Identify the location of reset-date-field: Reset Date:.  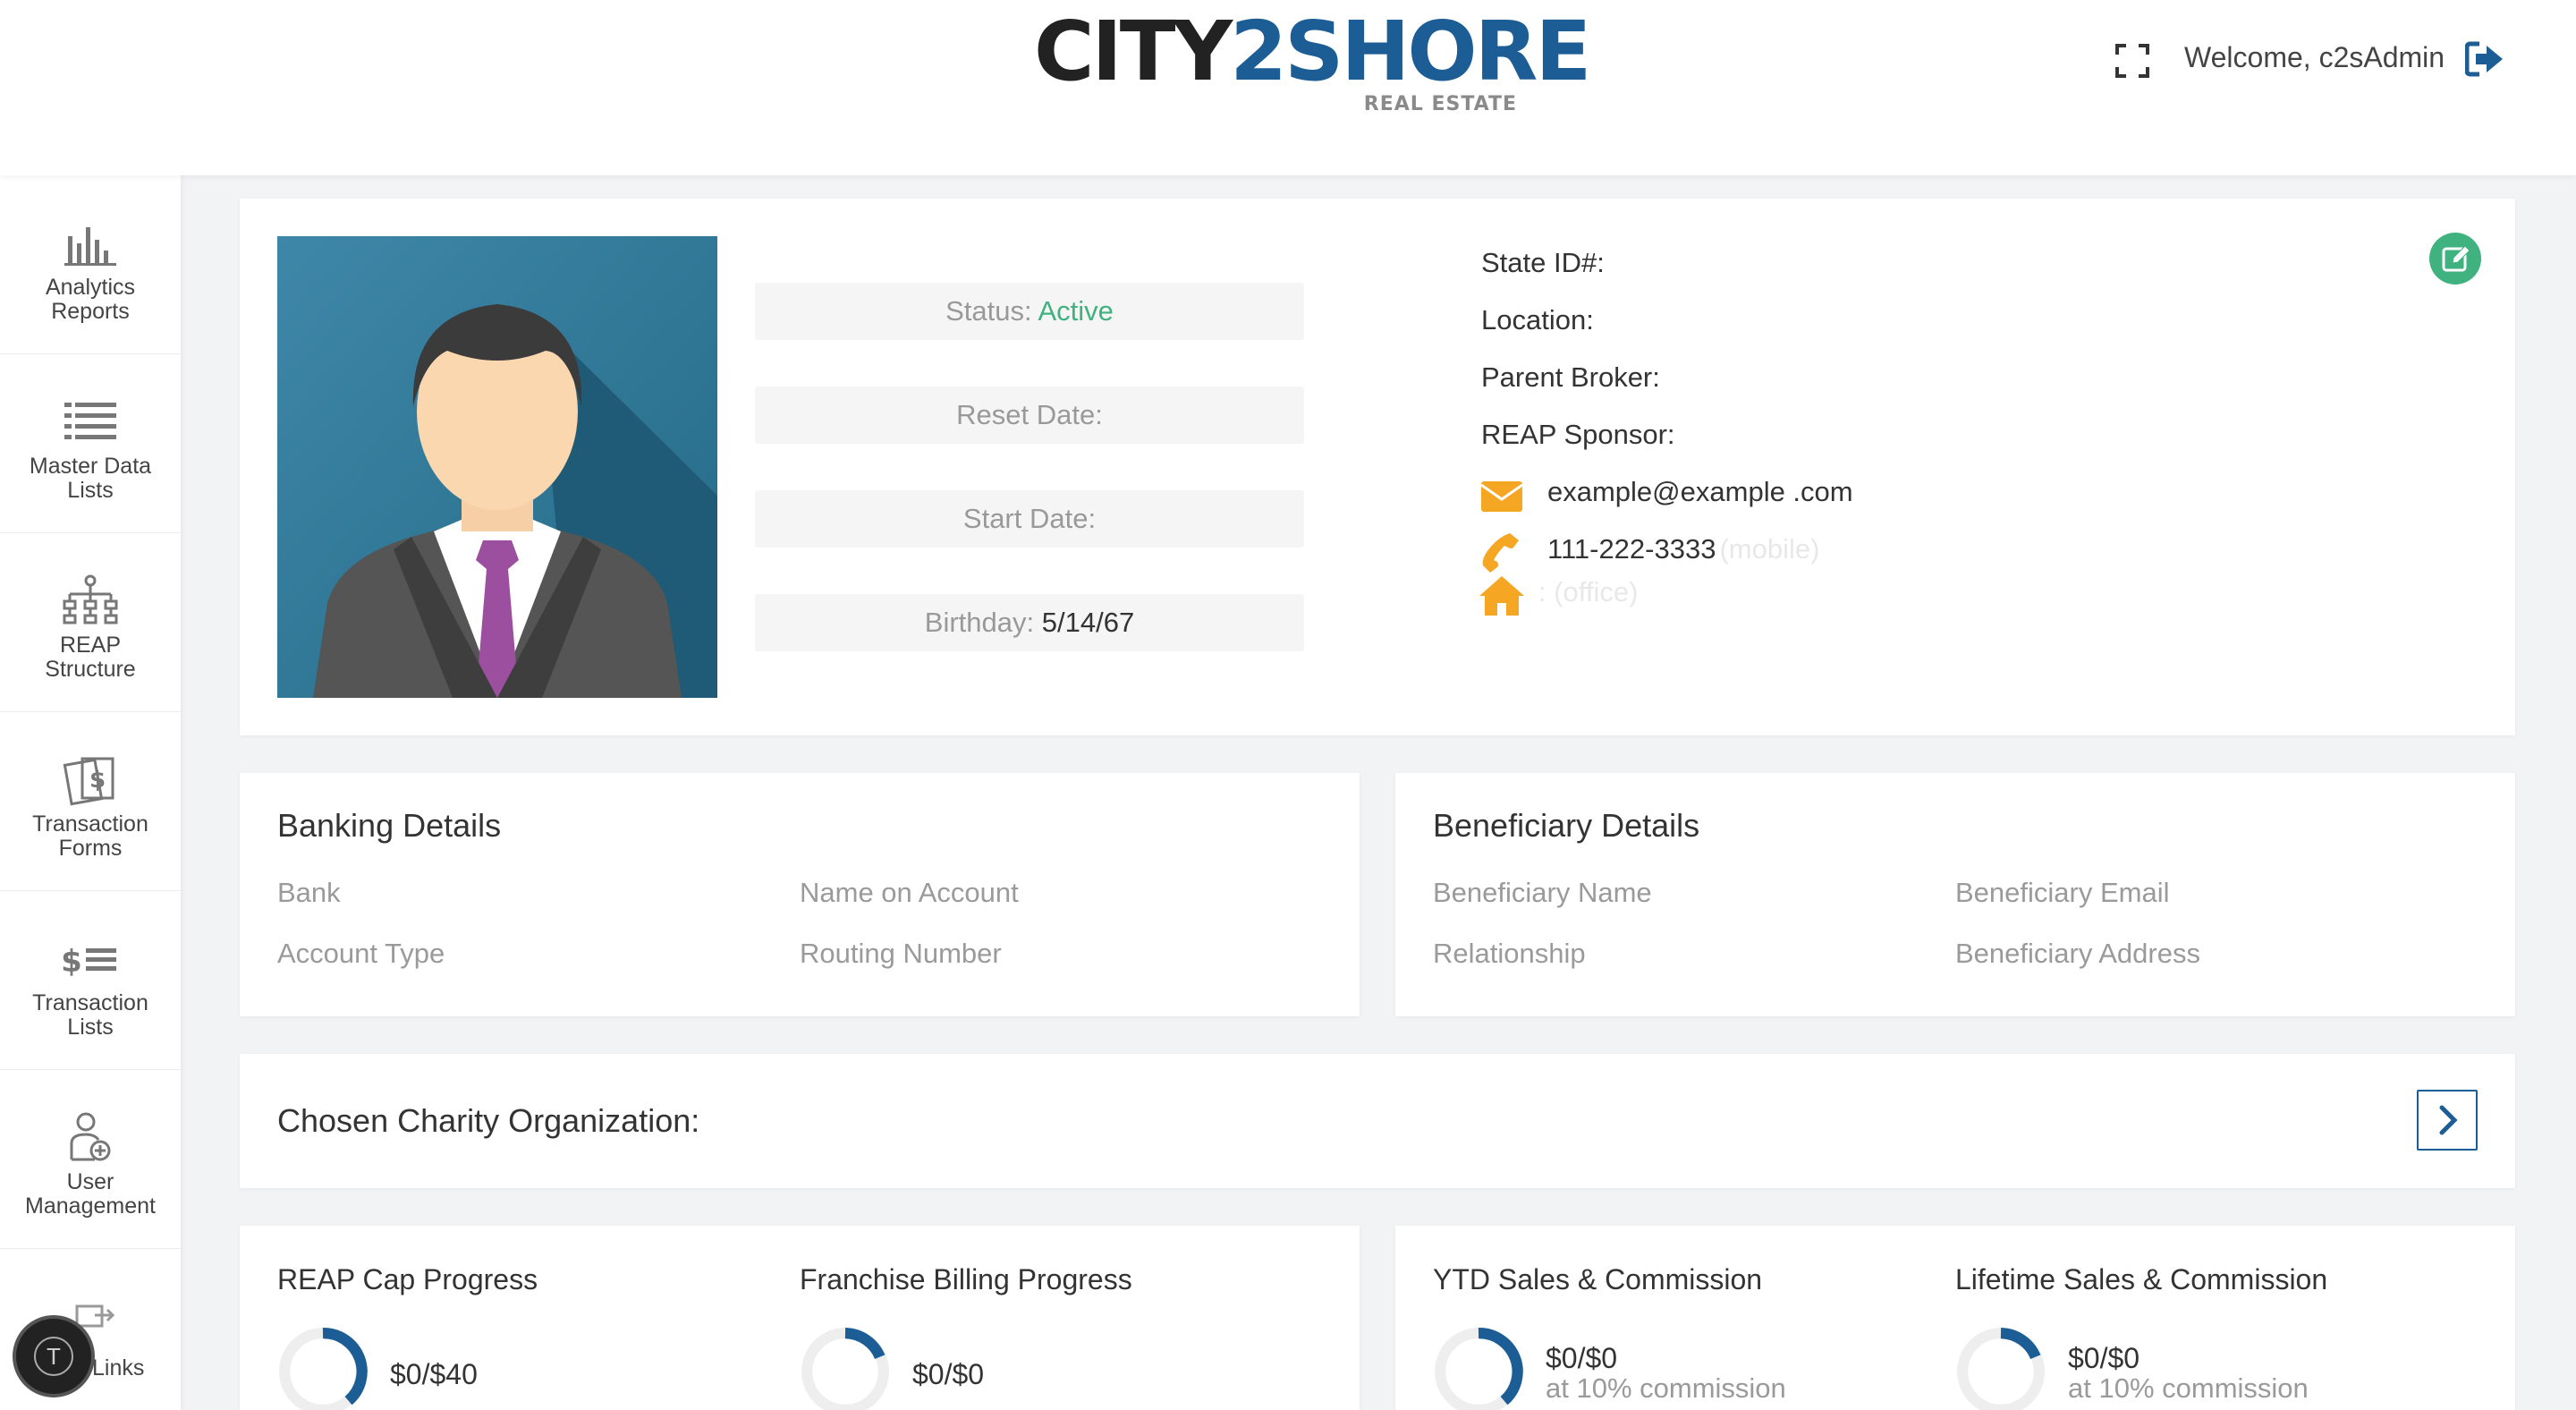
(1029, 415).